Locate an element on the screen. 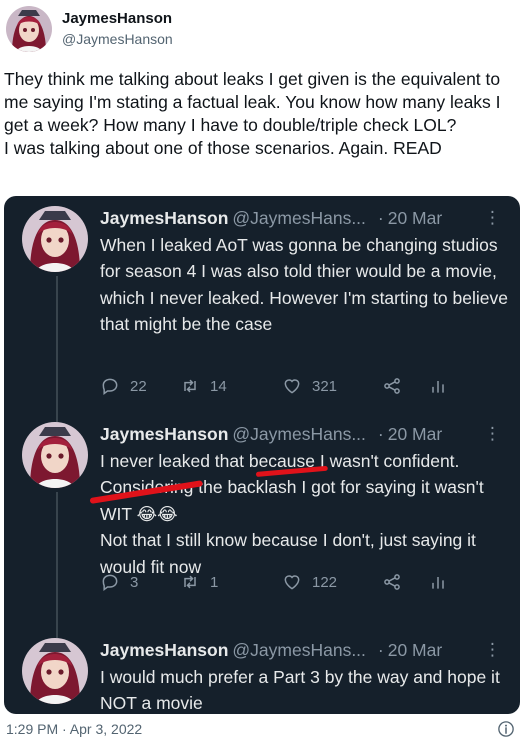 The width and height of the screenshot is (525, 748). tweet-header: JaymesHanson @JaymesHanson is located at coordinates (89, 29).